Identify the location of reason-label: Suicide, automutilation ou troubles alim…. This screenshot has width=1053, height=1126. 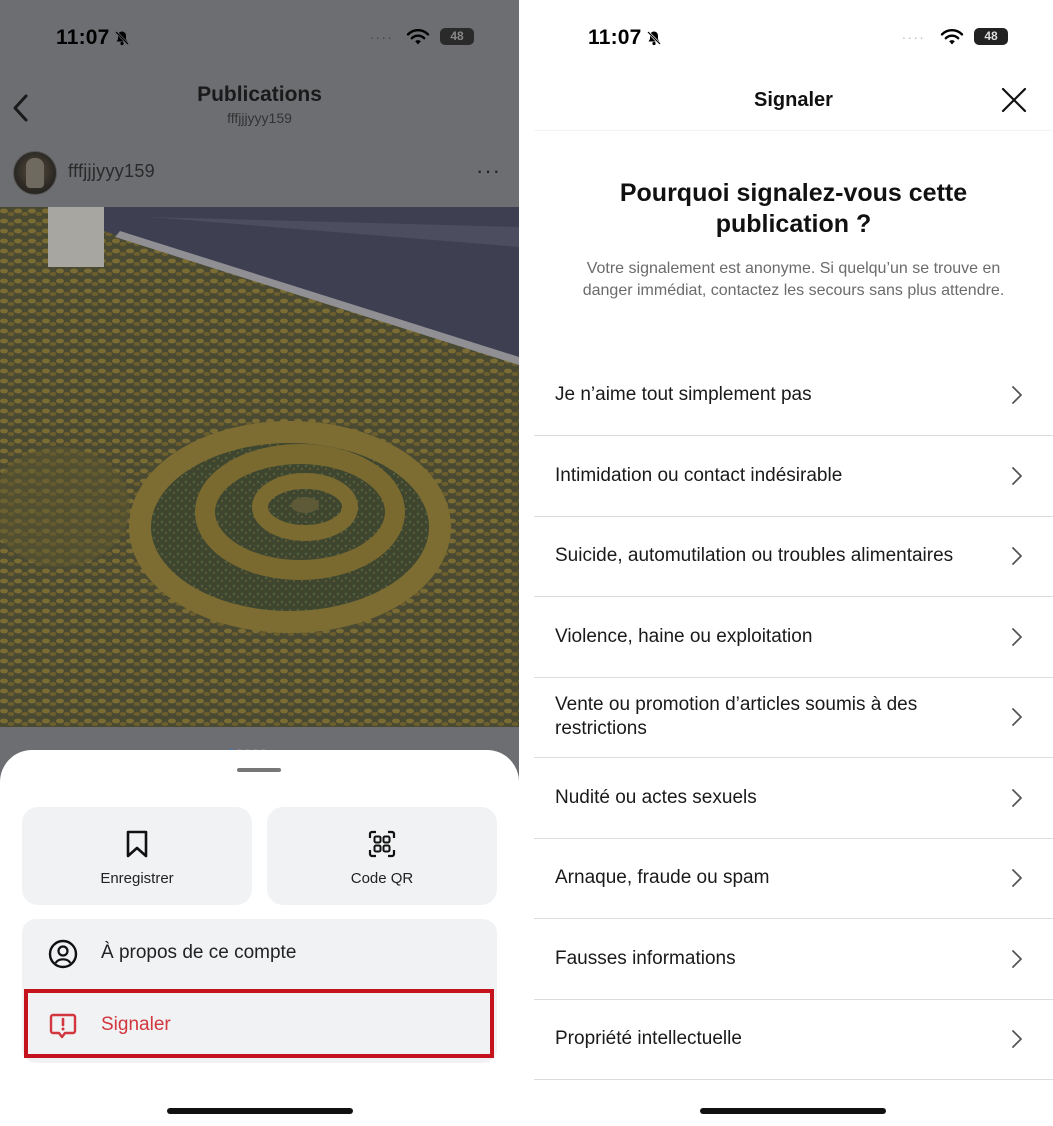
(754, 555).